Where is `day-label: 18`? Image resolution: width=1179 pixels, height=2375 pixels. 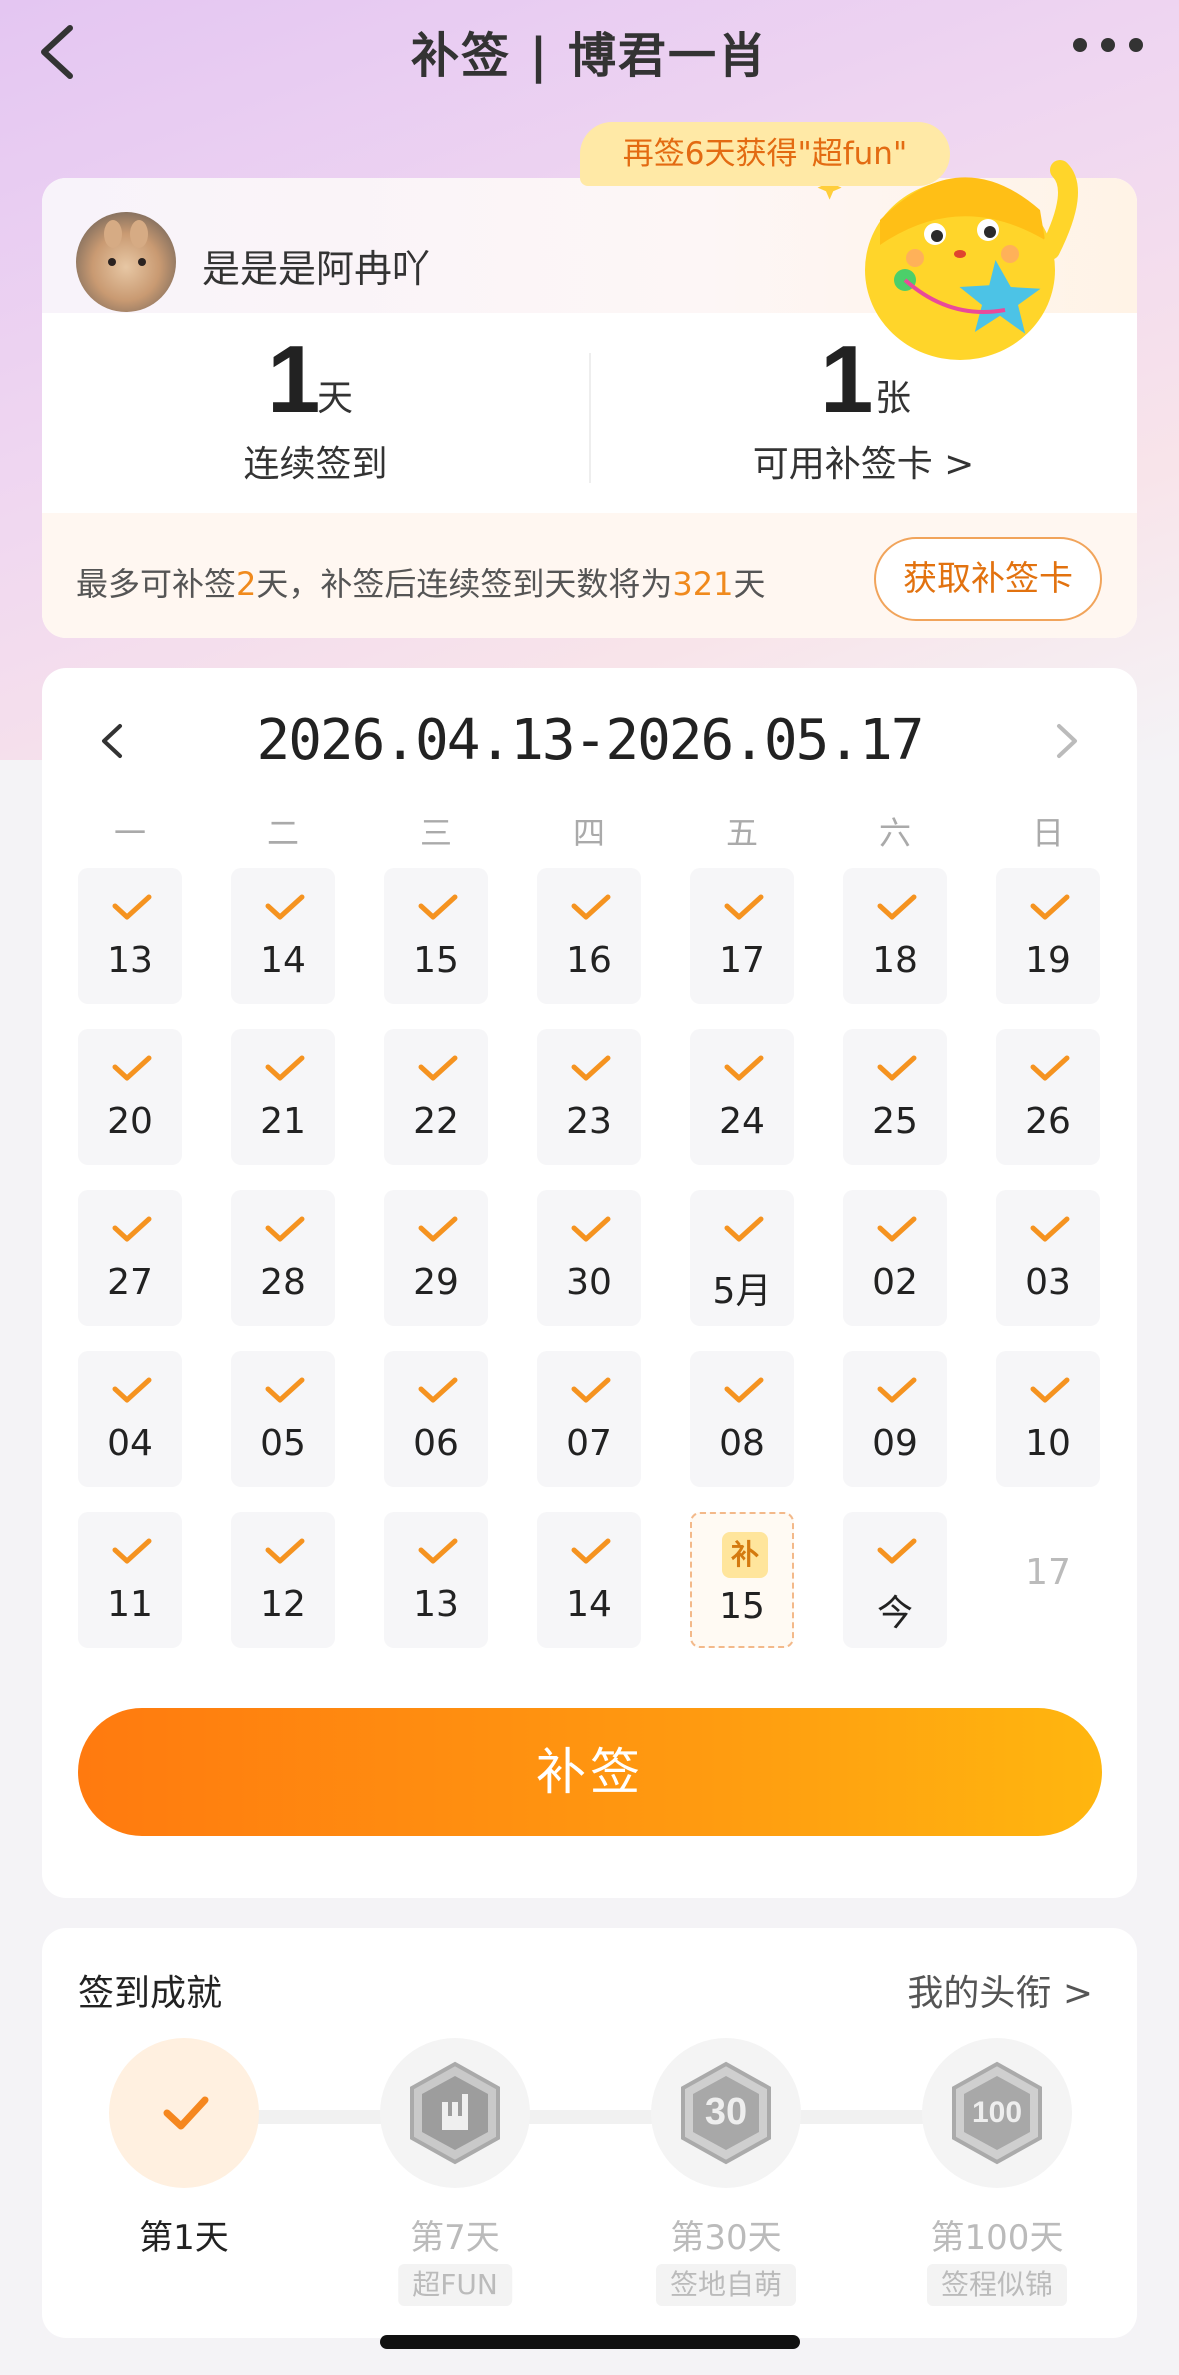
day-label: 18 is located at coordinates (895, 960).